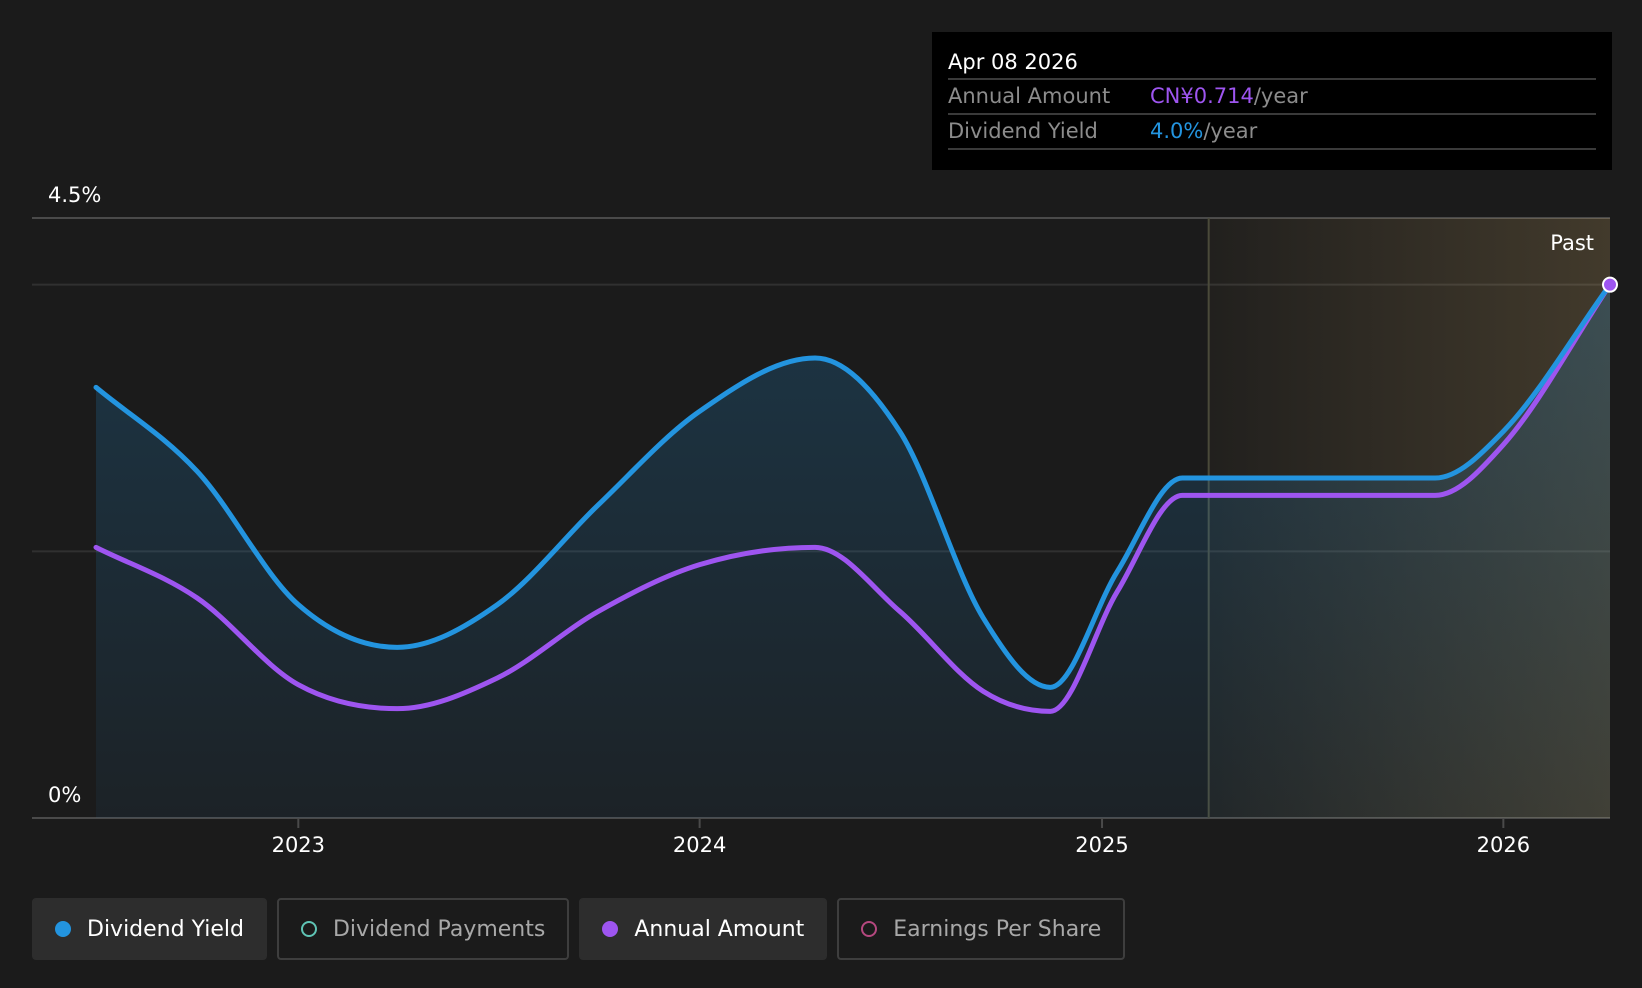  I want to click on legend-annual-amount-label: Annual Amount, so click(719, 929).